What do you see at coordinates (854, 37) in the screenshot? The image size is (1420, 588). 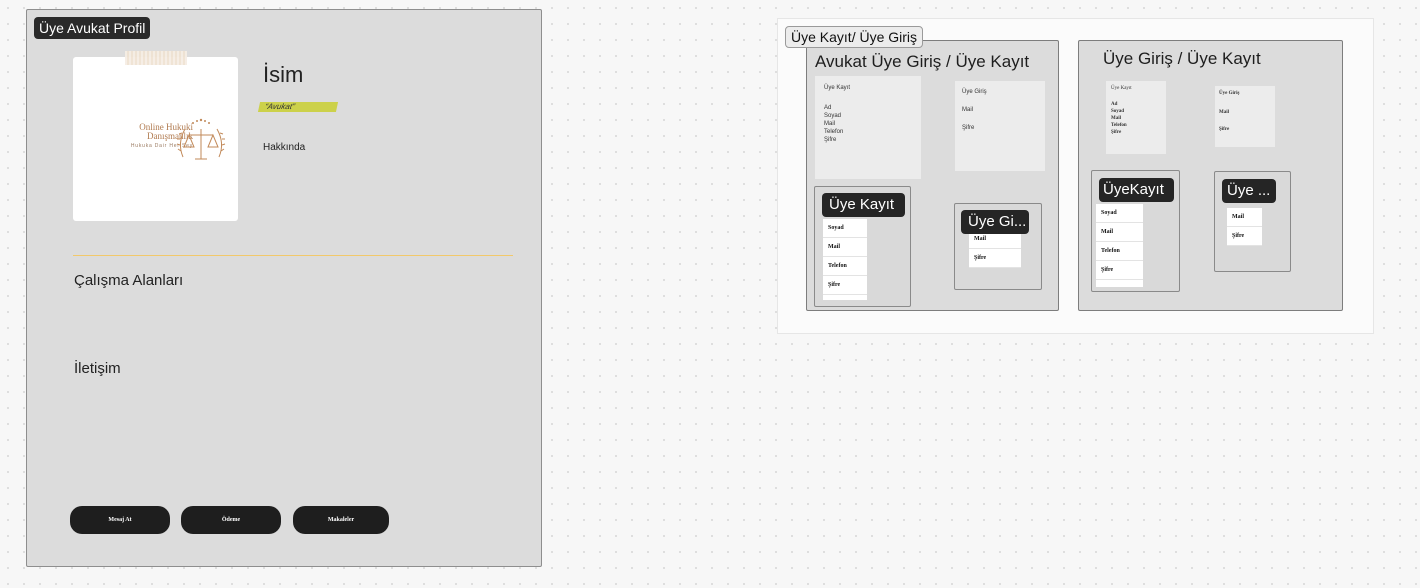 I see `auth-frame-title: Üye Kayıt/ Üye Giriş` at bounding box center [854, 37].